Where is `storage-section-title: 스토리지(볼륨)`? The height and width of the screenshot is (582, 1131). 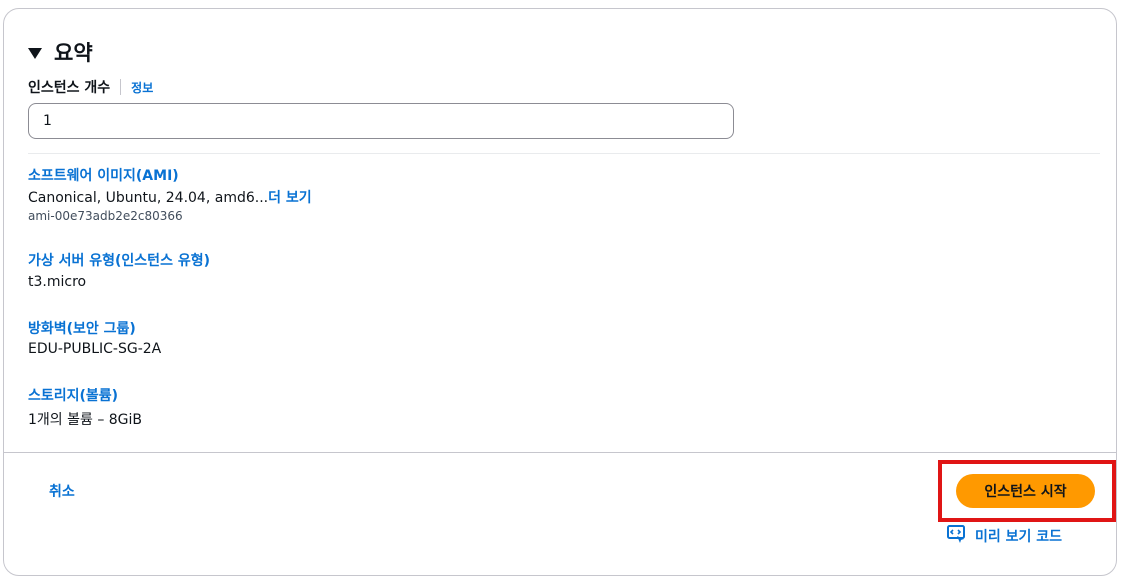 storage-section-title: 스토리지(볼륨) is located at coordinates (73, 395).